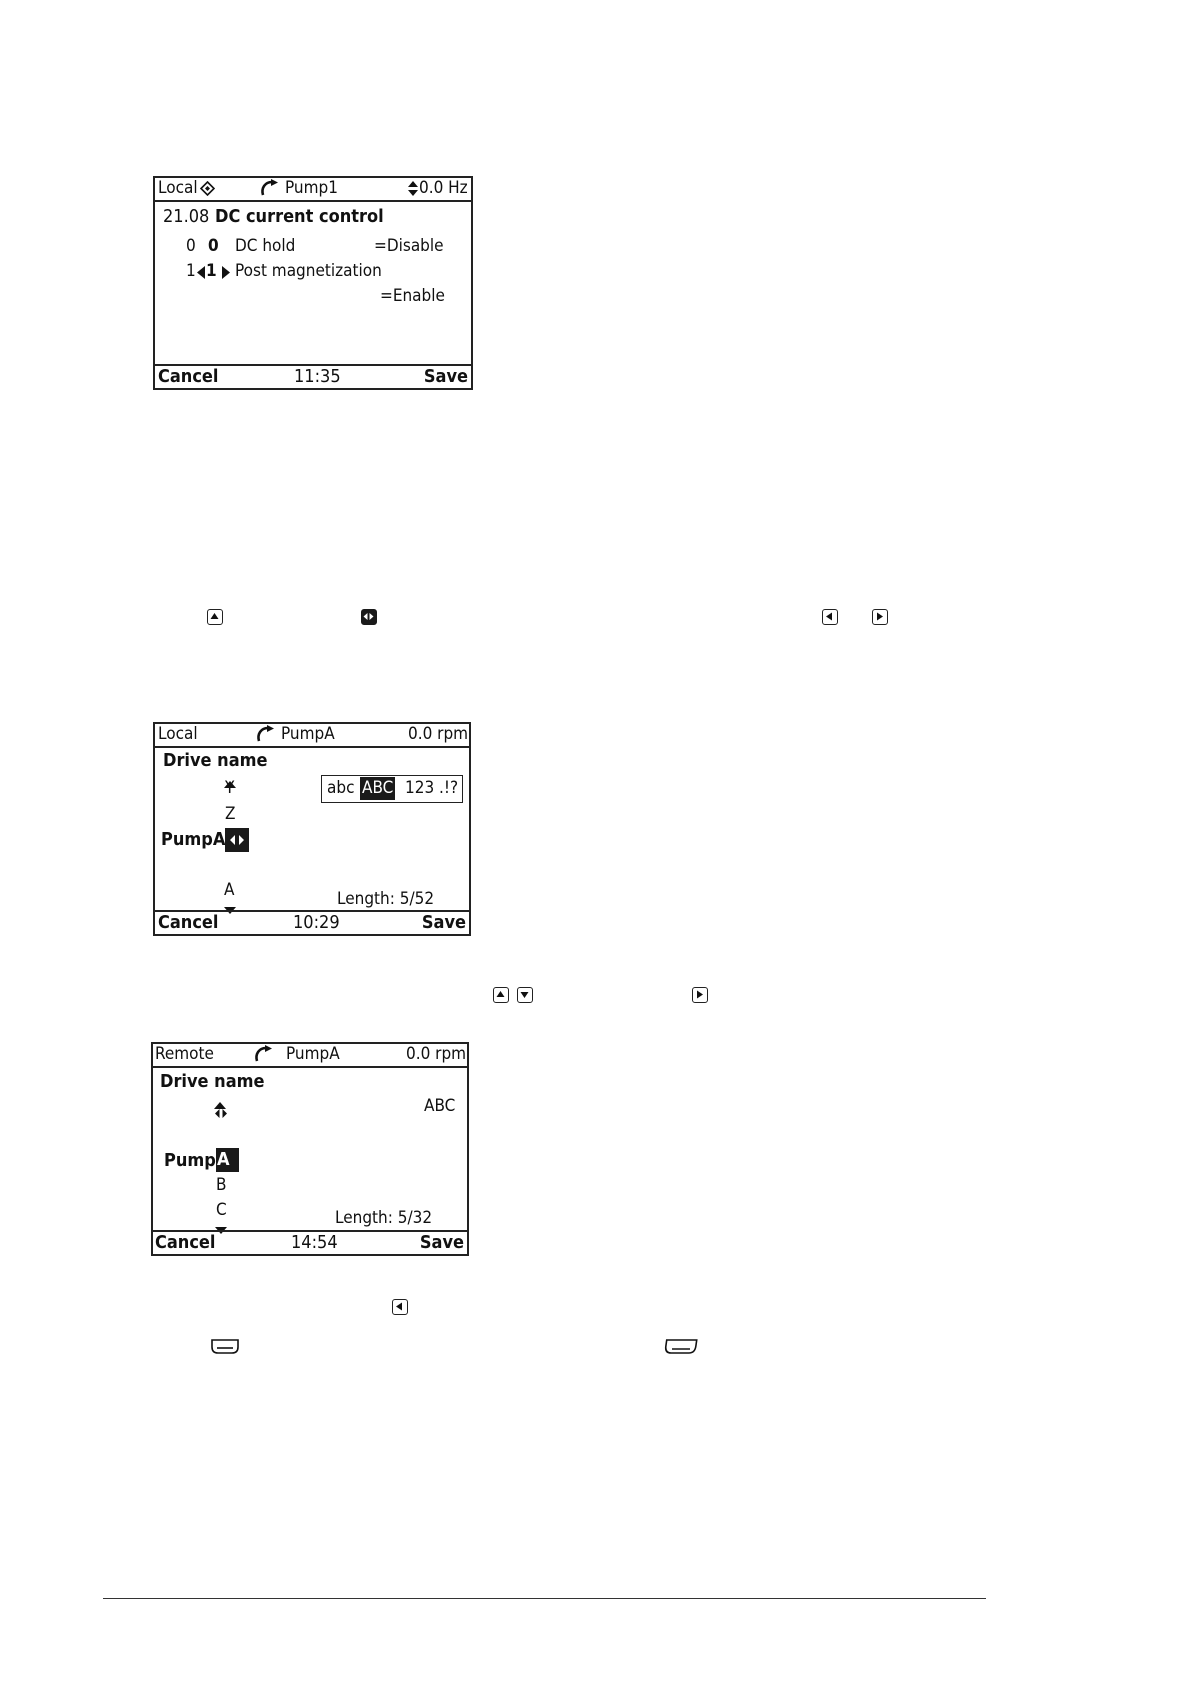  Describe the element at coordinates (317, 376) in the screenshot. I see `clock: 11:35` at that location.